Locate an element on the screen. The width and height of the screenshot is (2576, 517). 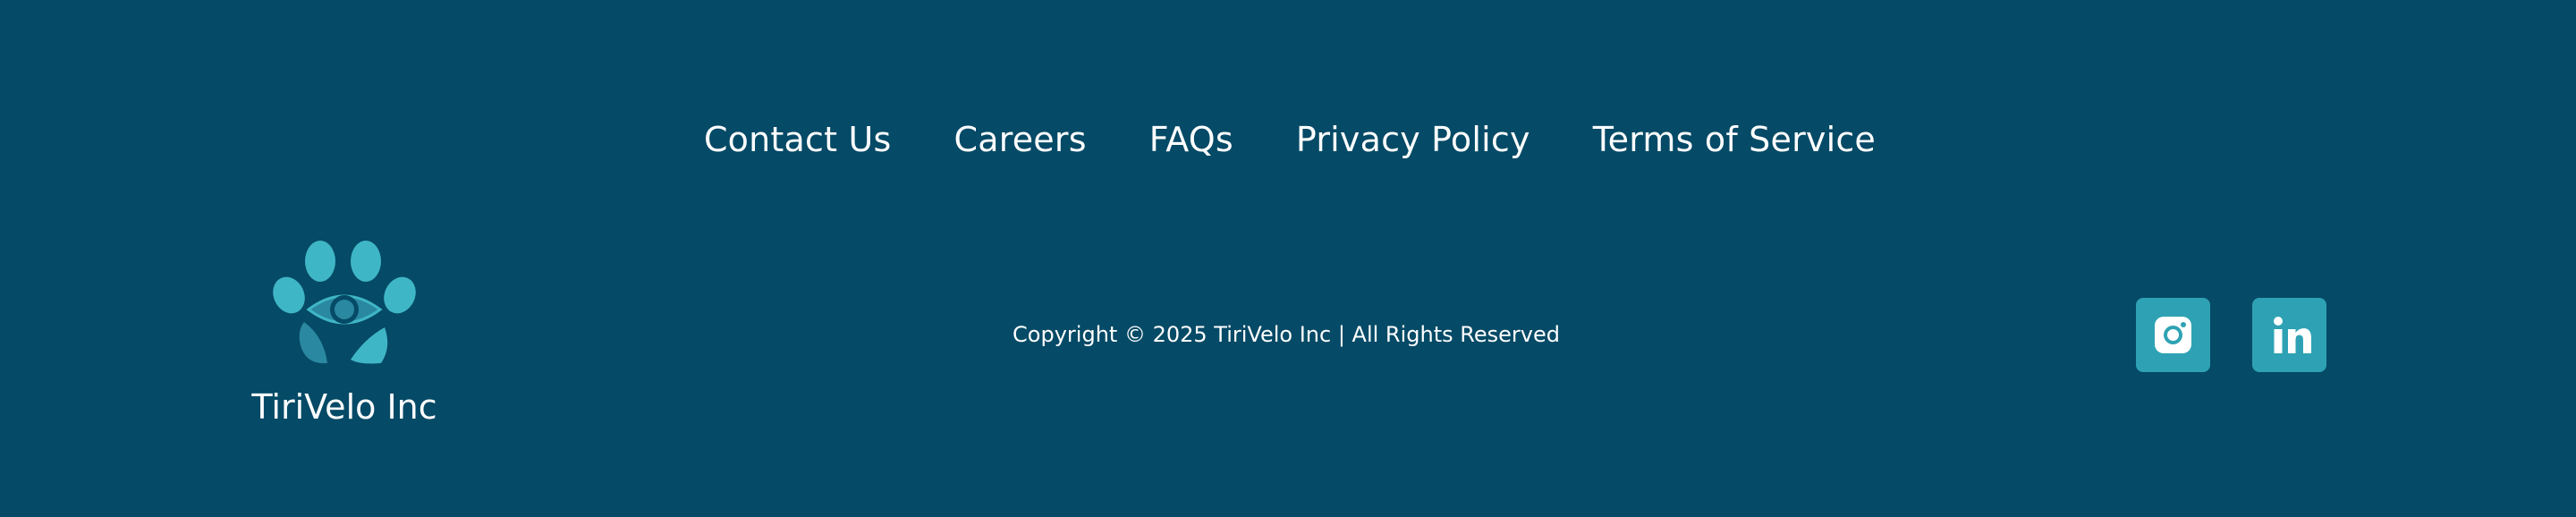
instagram-button is located at coordinates (2173, 335).